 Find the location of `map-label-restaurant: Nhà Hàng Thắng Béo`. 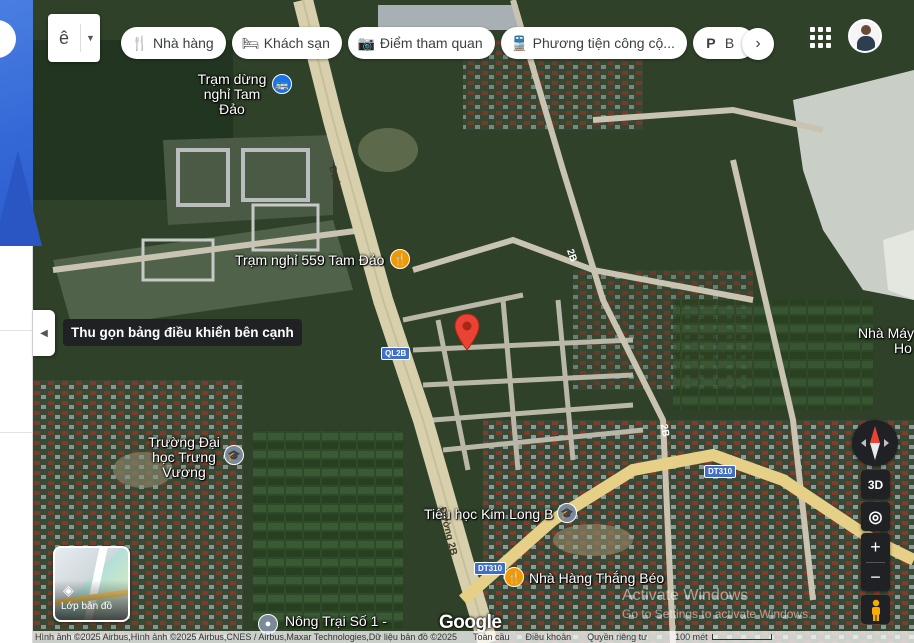

map-label-restaurant: Nhà Hàng Thắng Béo is located at coordinates (596, 578).